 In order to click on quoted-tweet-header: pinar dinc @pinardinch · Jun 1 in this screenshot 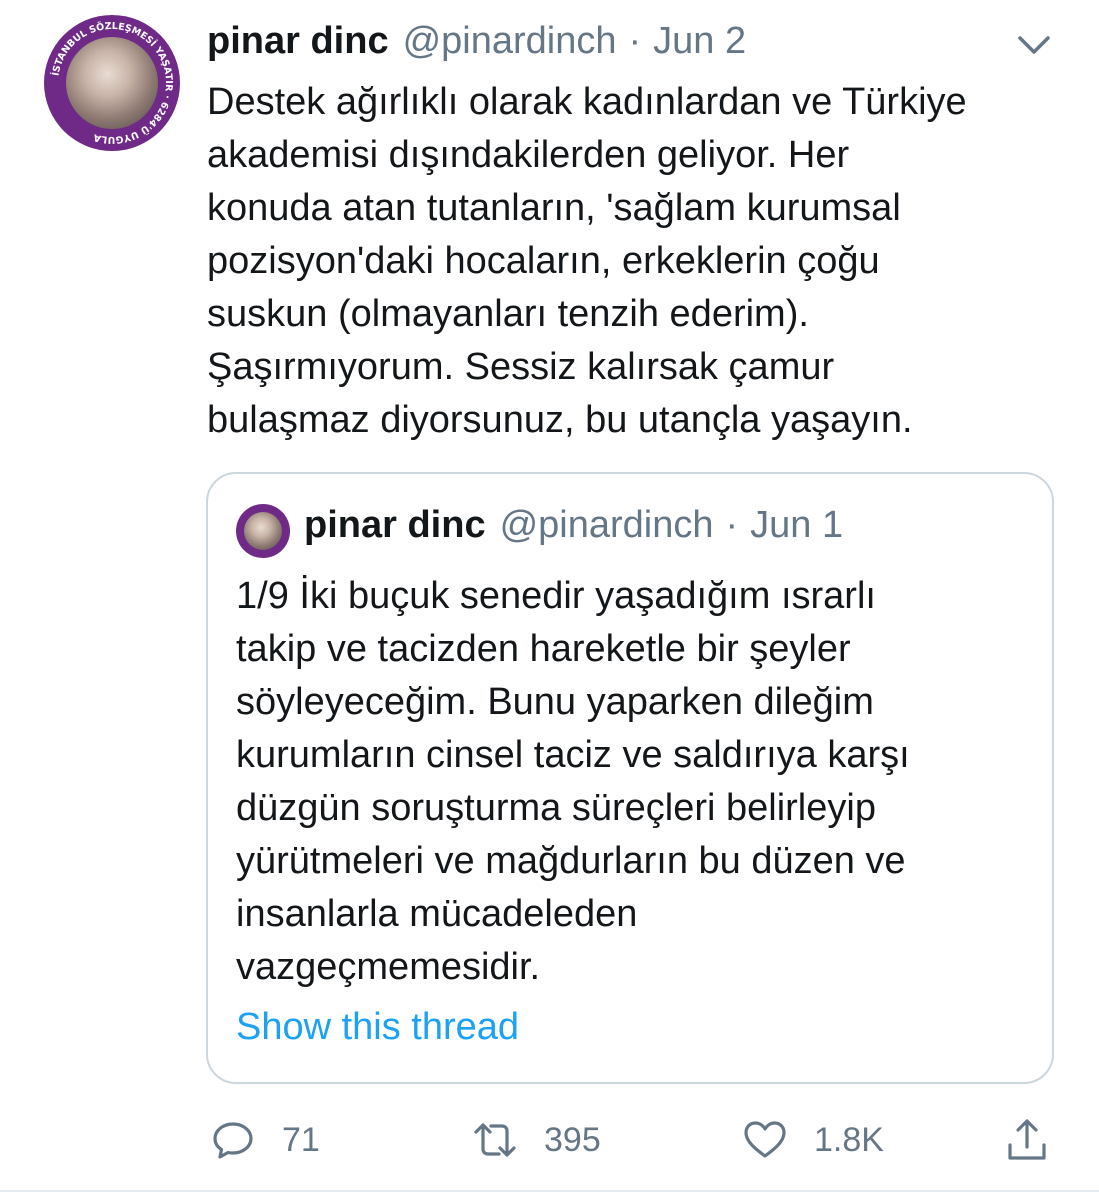, I will do `click(573, 525)`.